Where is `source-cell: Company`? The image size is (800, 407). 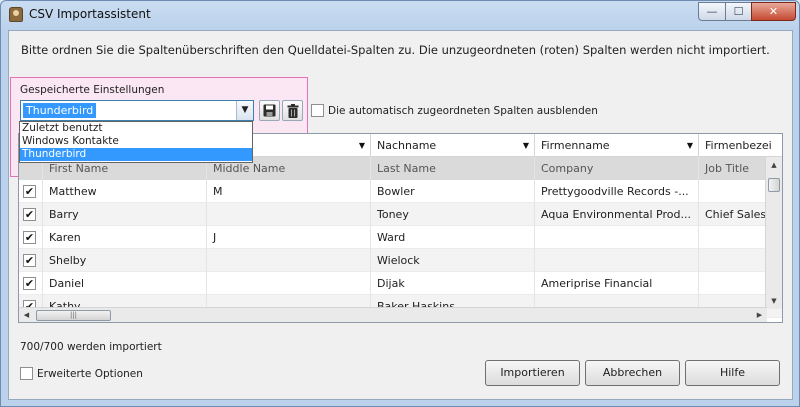
source-cell: Company is located at coordinates (617, 168).